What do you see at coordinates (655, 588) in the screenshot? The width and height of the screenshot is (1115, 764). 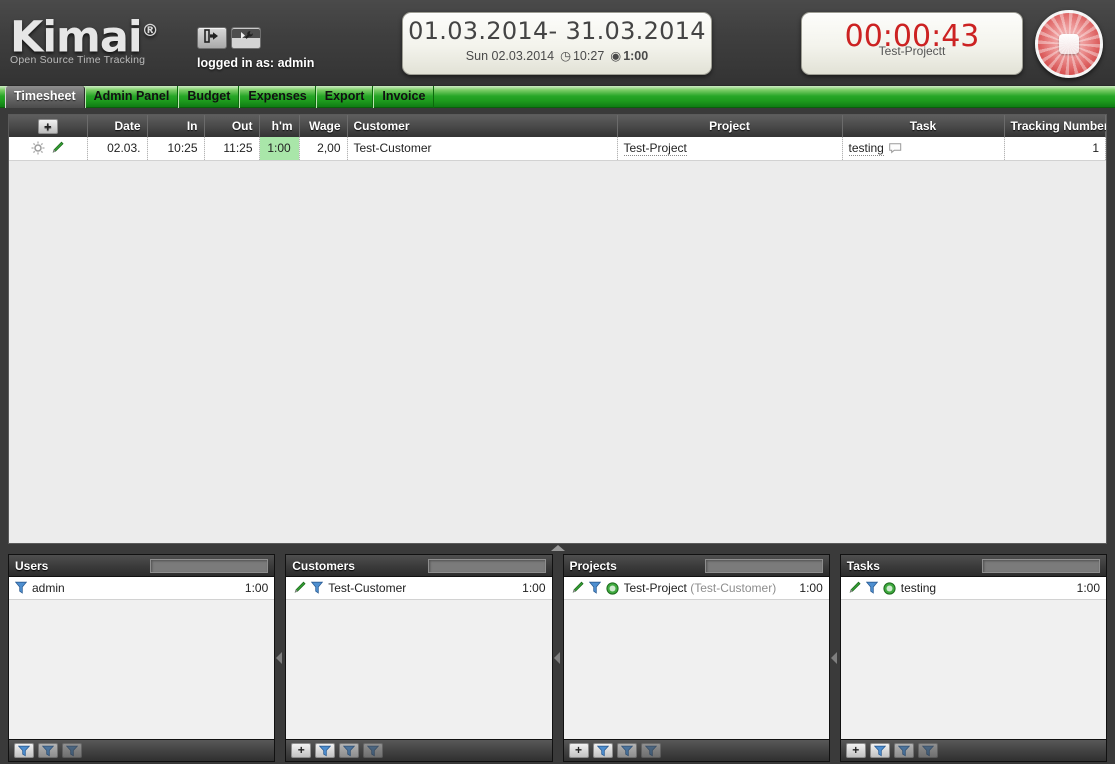 I see `list-item-name: Test-Project` at bounding box center [655, 588].